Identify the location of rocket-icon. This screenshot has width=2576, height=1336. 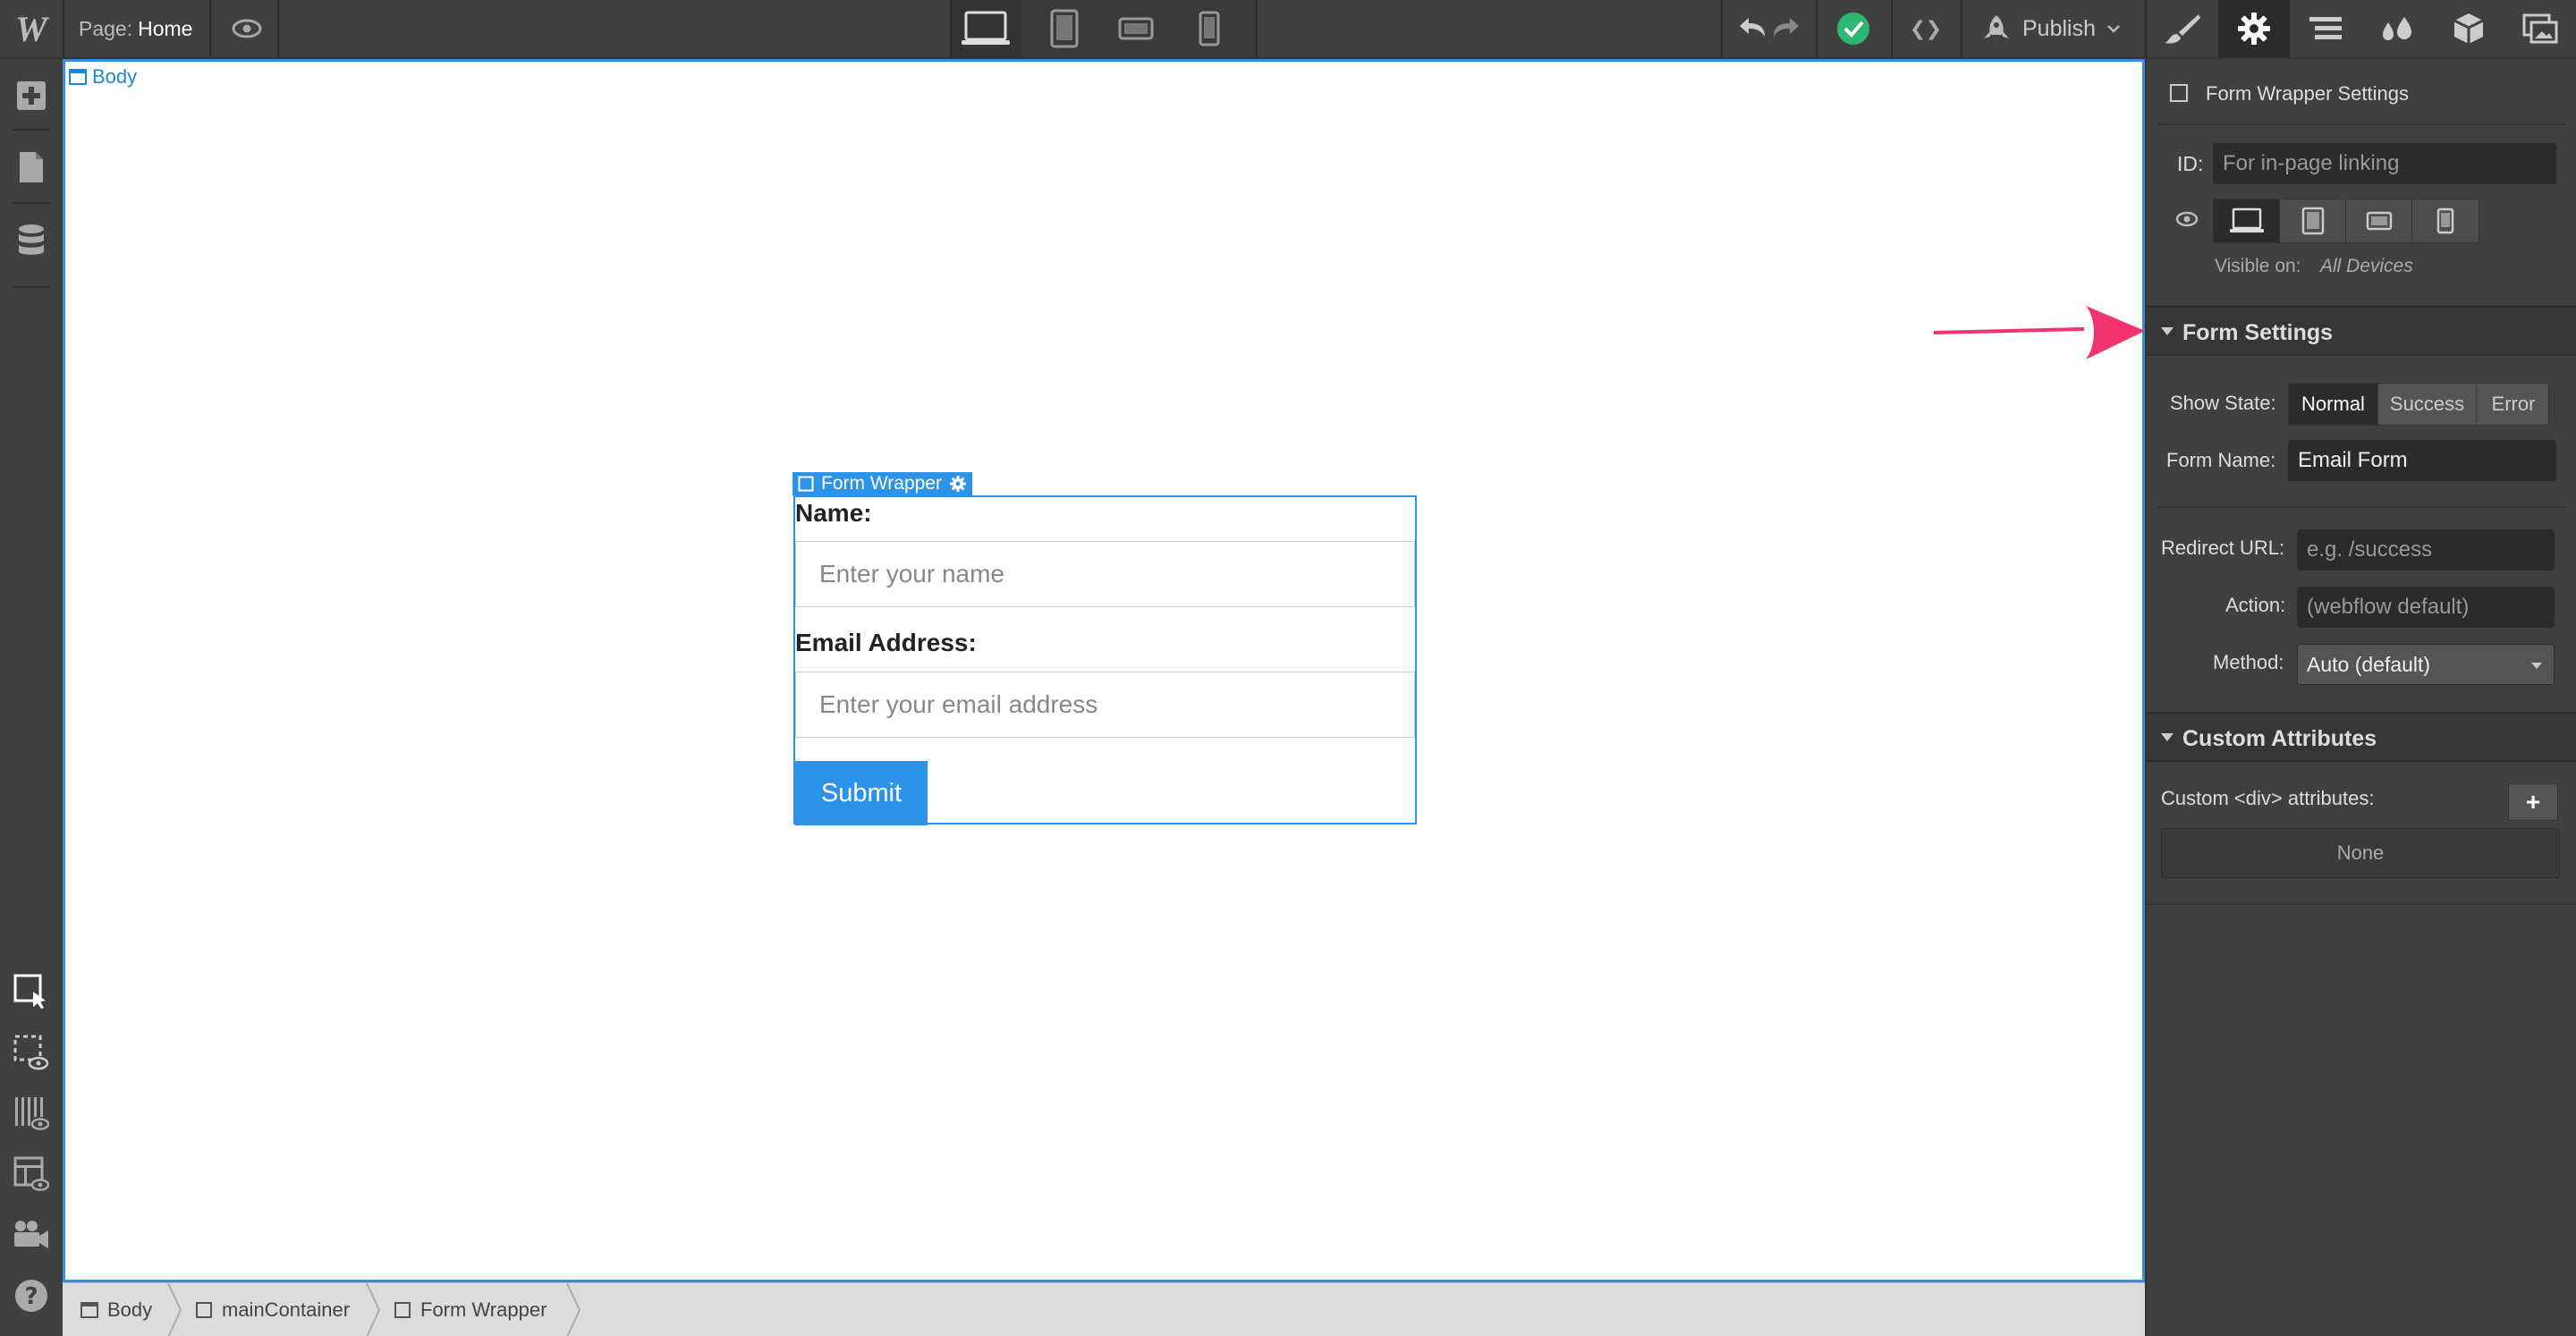
(1996, 27).